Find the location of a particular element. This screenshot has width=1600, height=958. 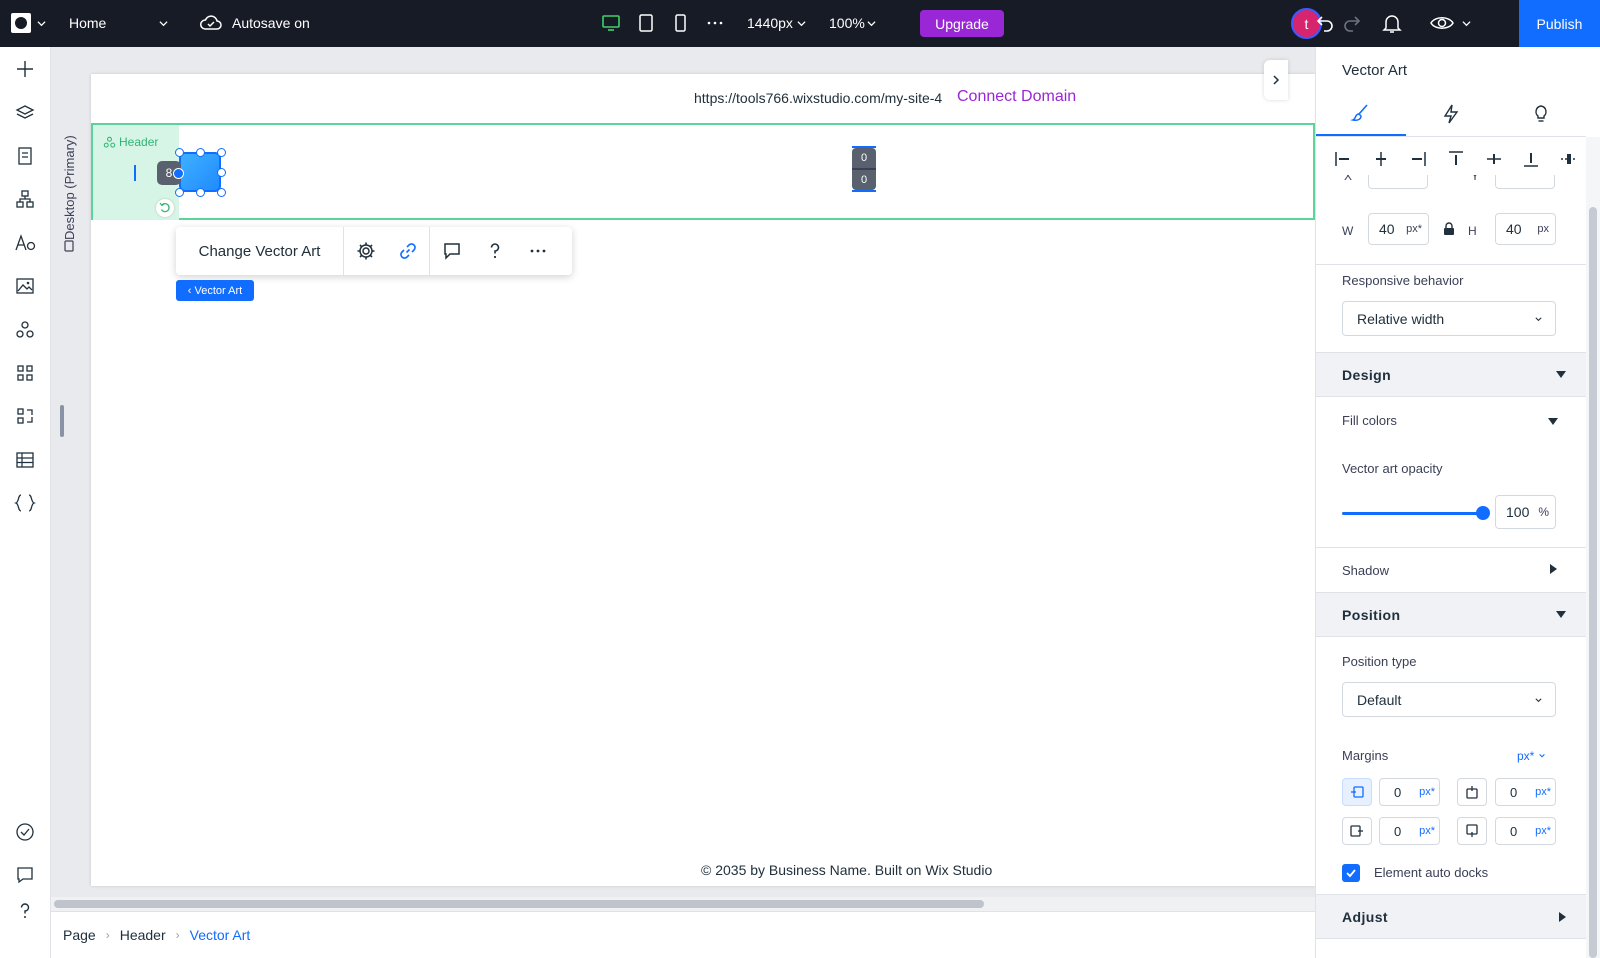

typography-icon is located at coordinates (25, 243).